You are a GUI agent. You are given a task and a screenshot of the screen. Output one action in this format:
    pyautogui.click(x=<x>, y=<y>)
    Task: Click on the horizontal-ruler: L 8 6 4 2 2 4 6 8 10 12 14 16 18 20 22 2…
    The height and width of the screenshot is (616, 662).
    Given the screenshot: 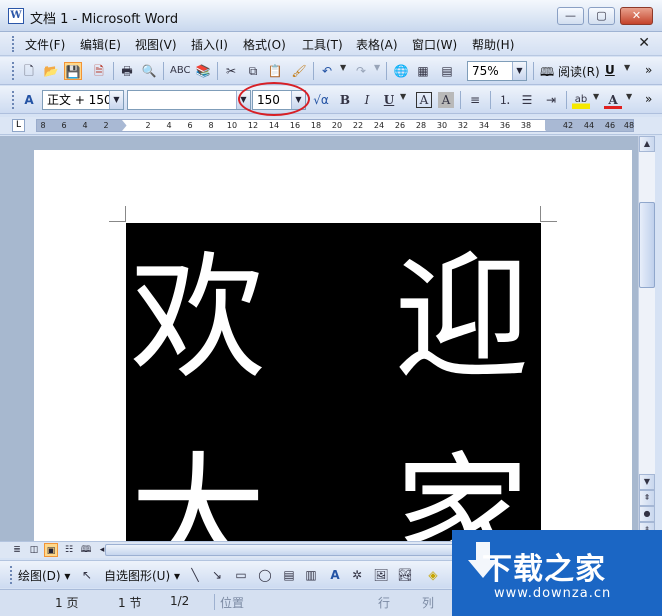 What is the action you would take?
    pyautogui.click(x=331, y=126)
    